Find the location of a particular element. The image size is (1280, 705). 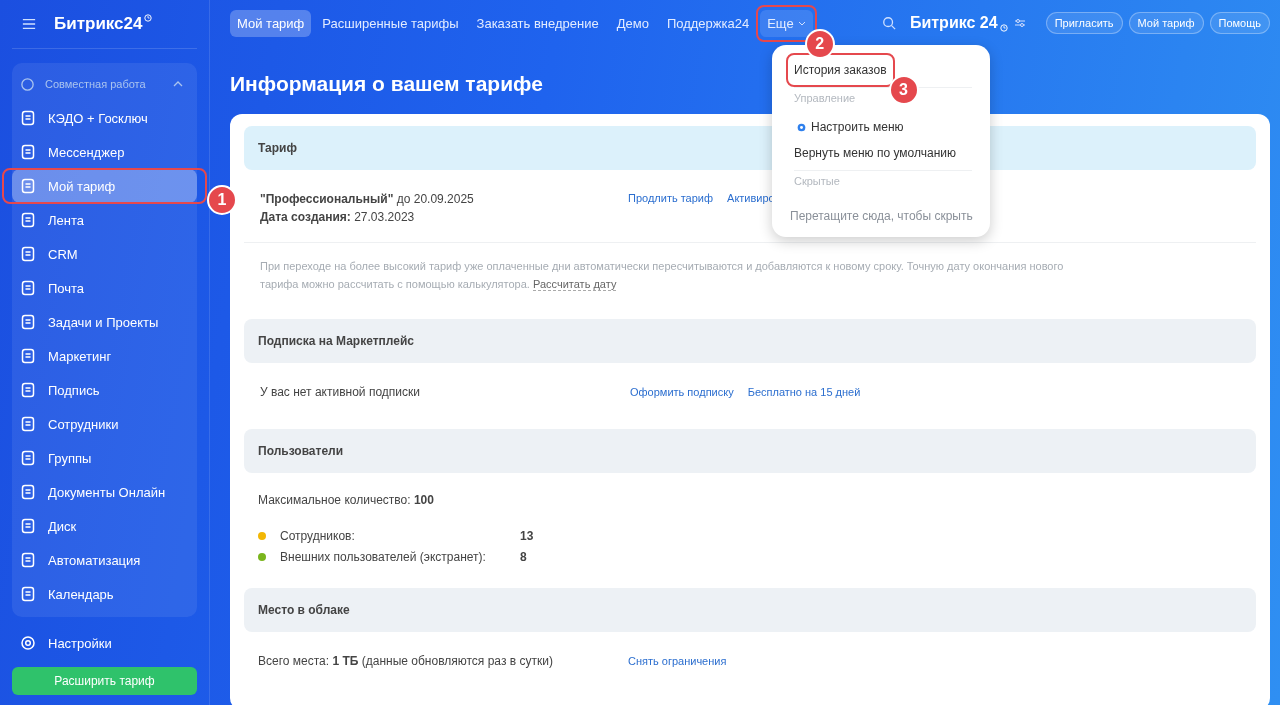

menu-item: Вернуть меню по умолчанию is located at coordinates (875, 153).